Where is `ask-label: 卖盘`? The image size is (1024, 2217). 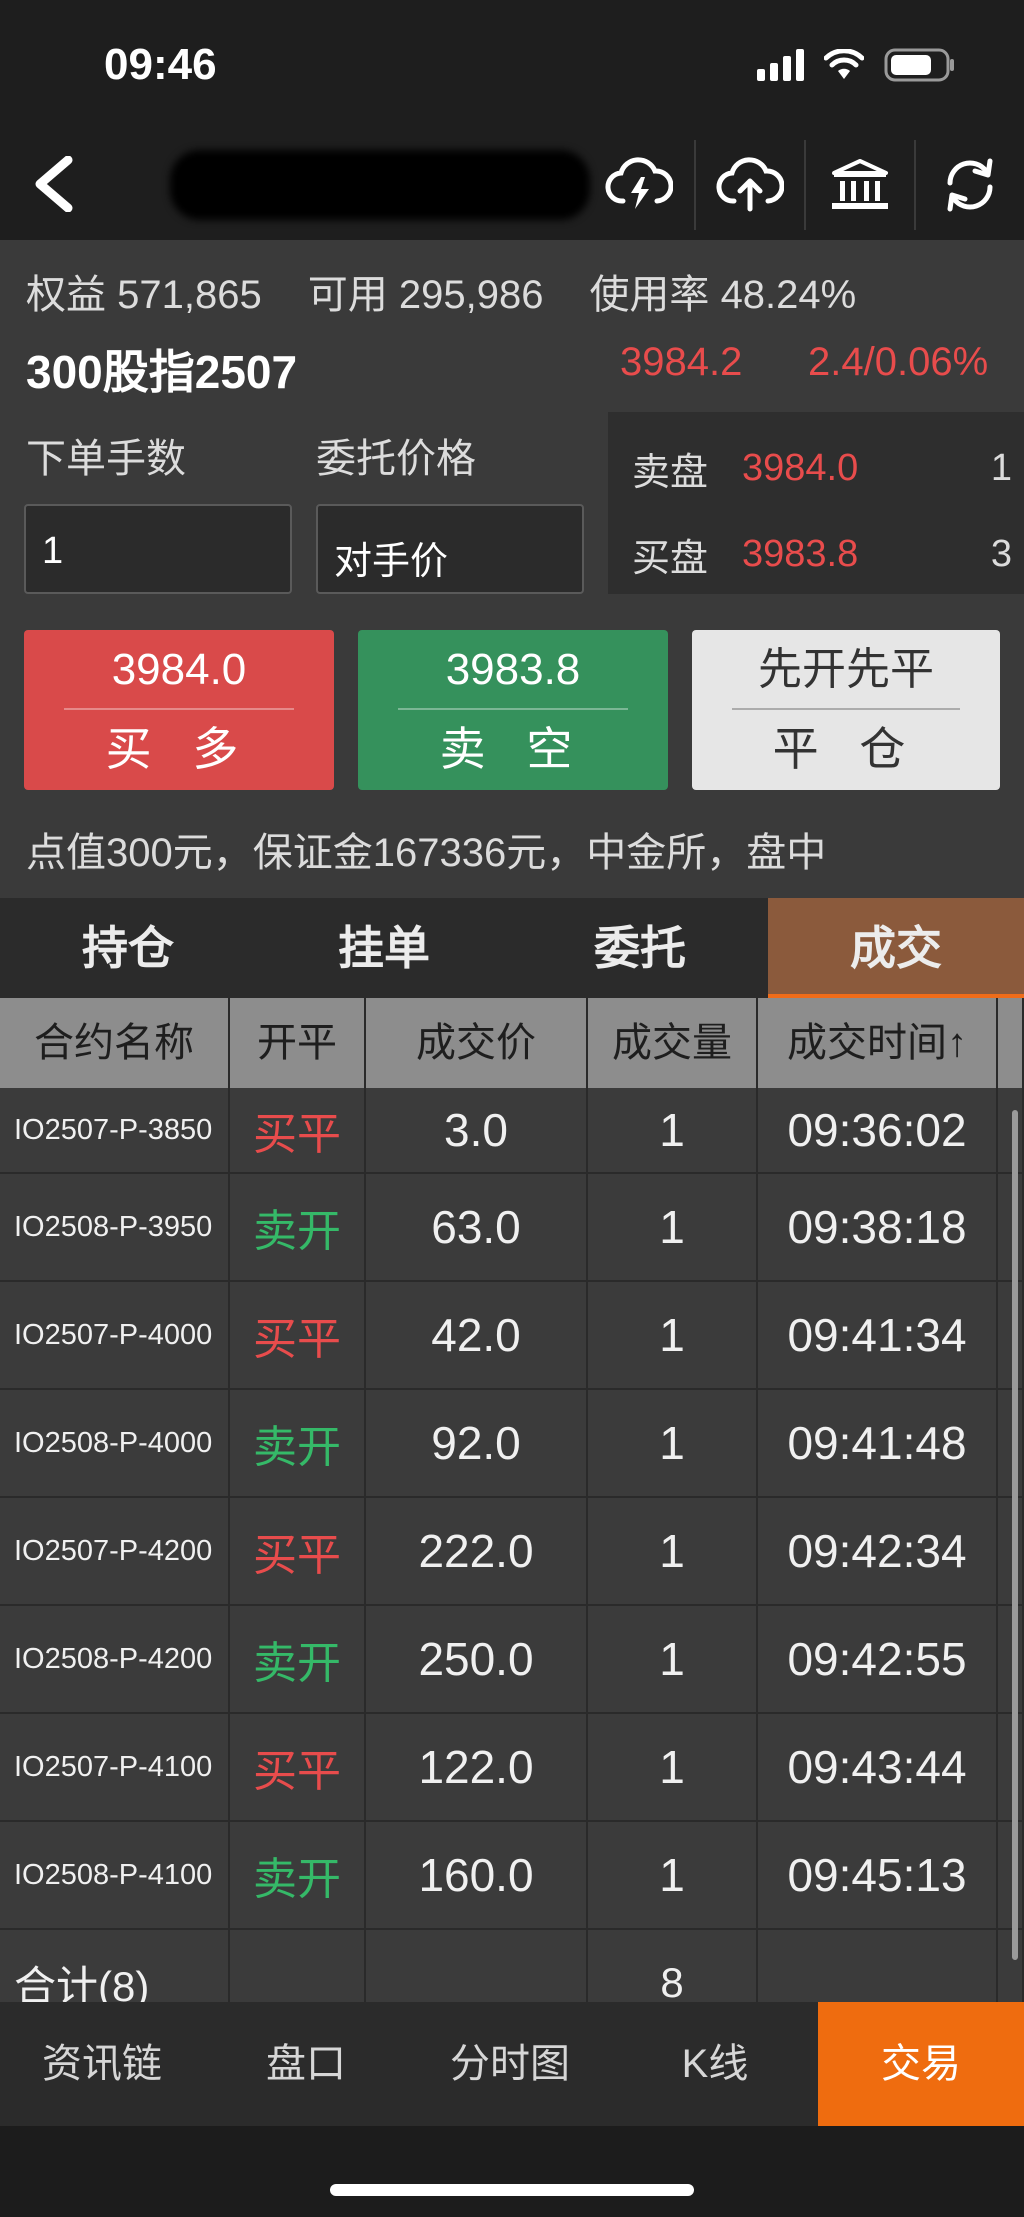
ask-label: 卖盘 is located at coordinates (670, 472).